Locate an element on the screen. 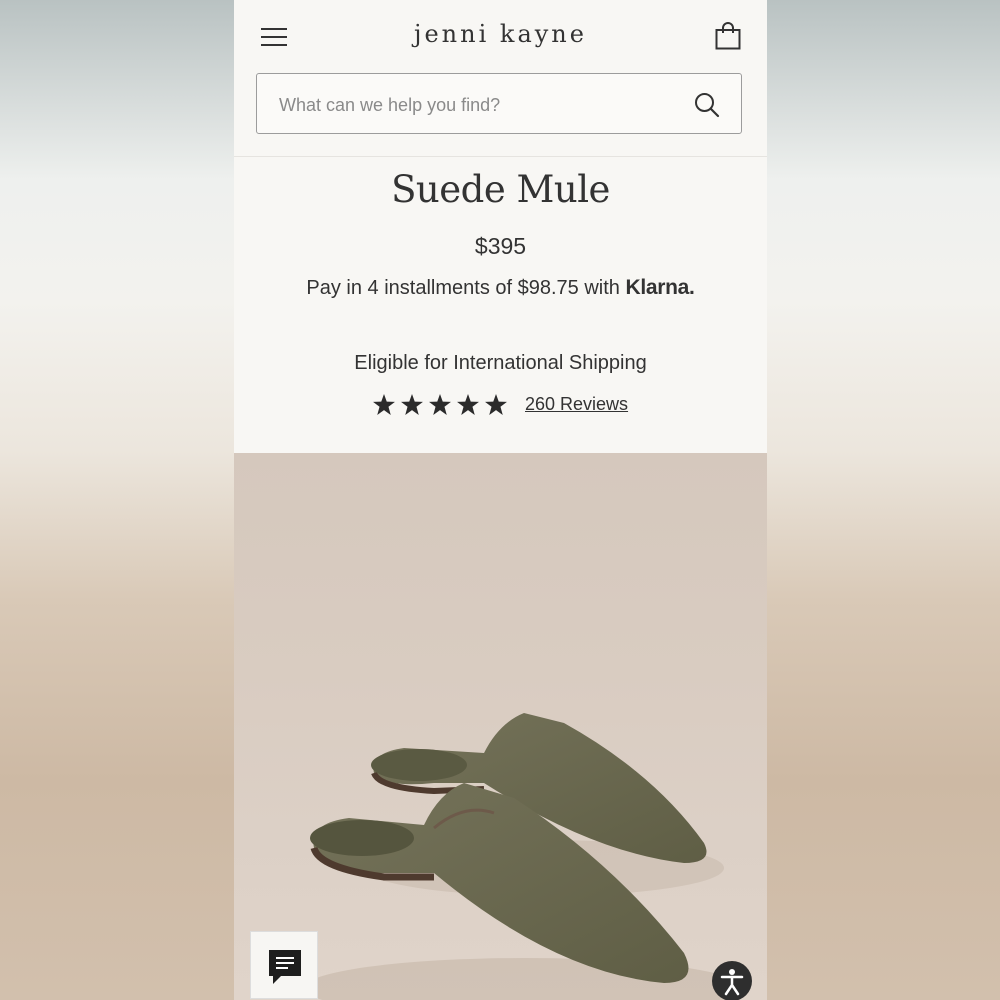 The width and height of the screenshot is (1000, 1000). installments-text: Pay in 4 installments of $98.75 with is located at coordinates (463, 288).